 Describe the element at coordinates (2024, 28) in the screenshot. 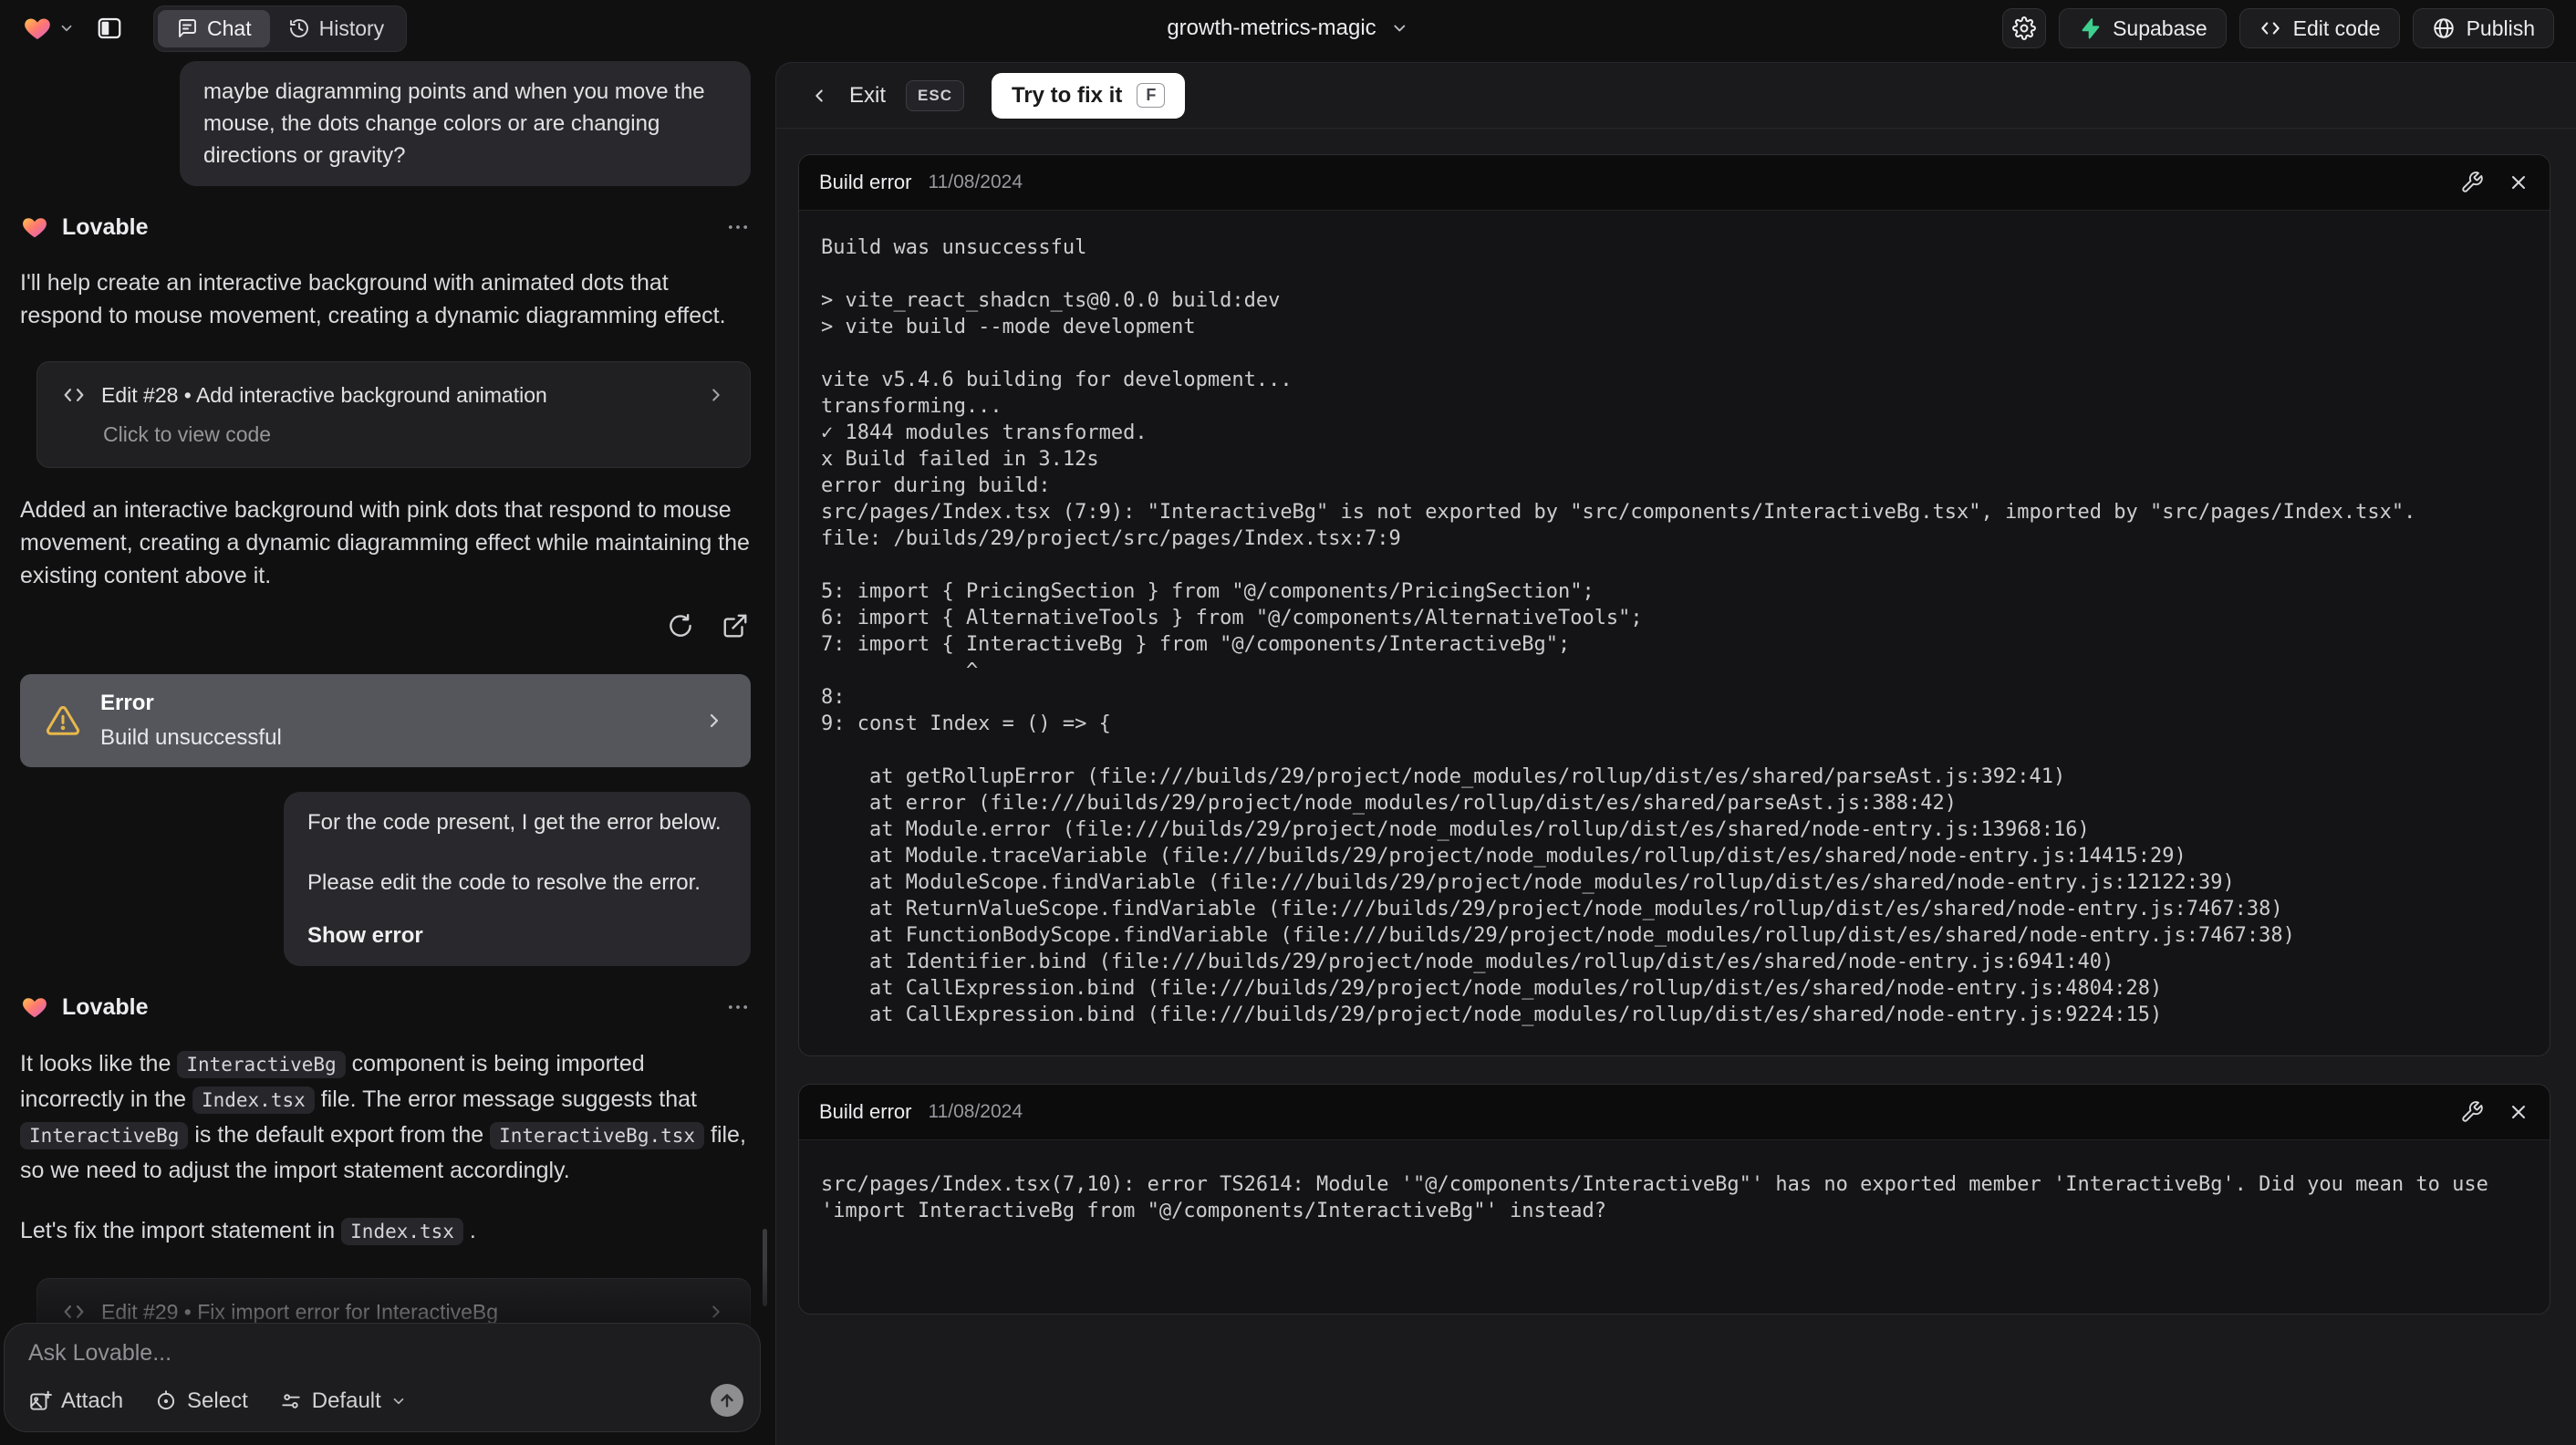

I see `settings-button` at that location.